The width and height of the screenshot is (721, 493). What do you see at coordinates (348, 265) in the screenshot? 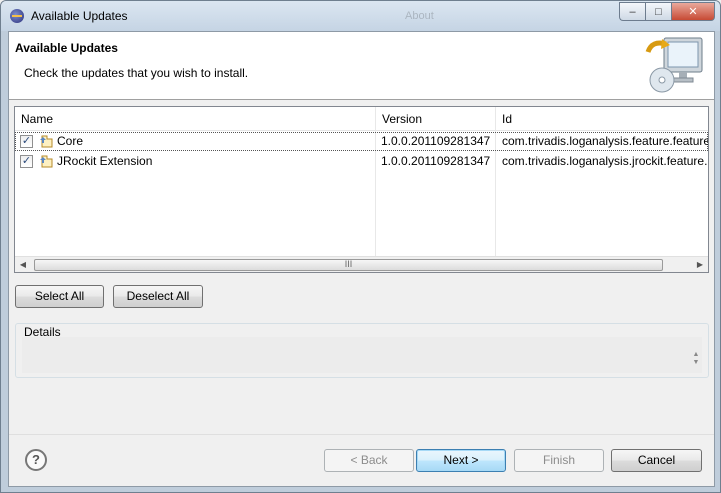
I see `scrollbar-thumb: III` at bounding box center [348, 265].